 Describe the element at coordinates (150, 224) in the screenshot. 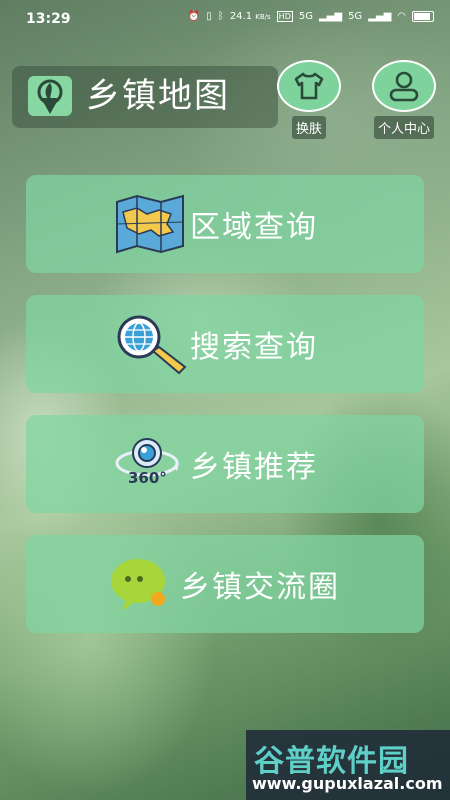

I see `region-map-icon` at that location.